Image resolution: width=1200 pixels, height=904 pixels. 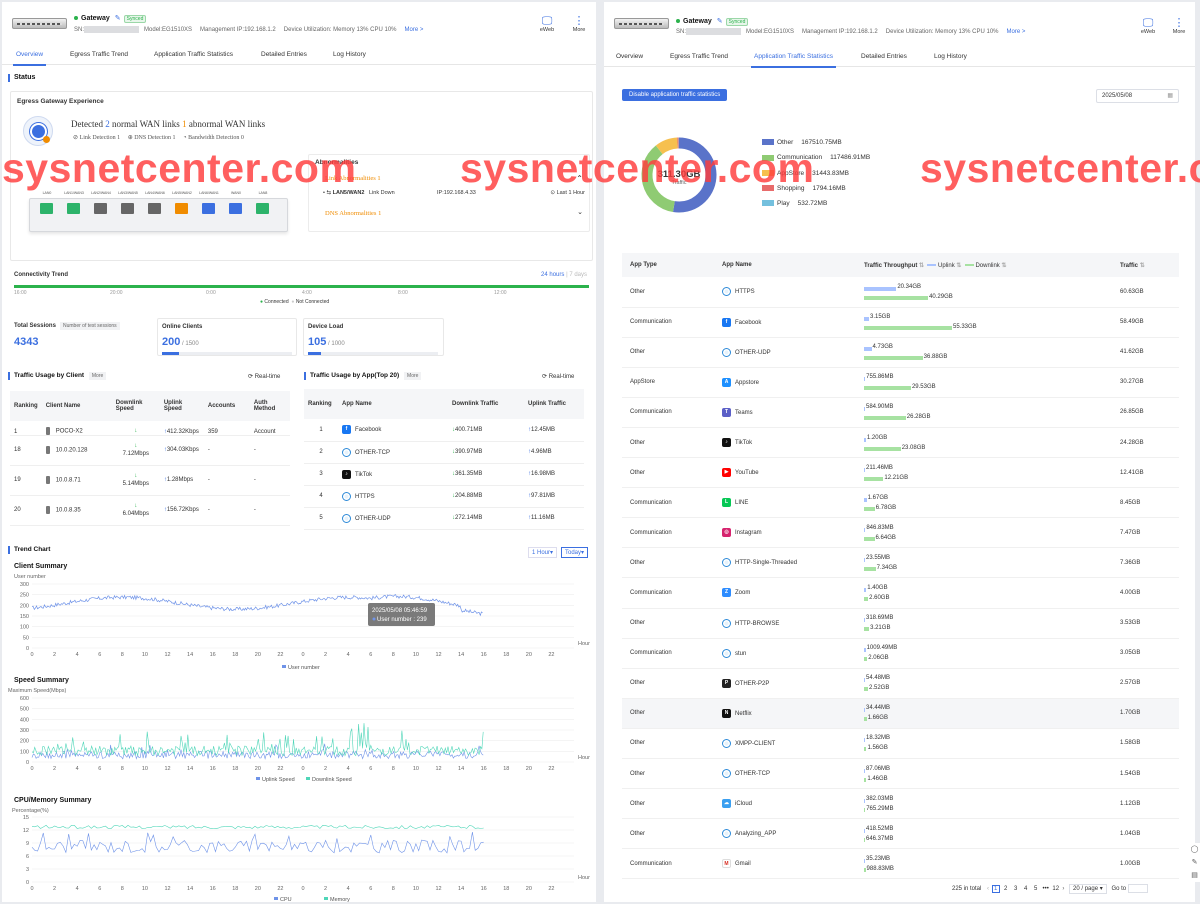 I want to click on table-row: Other ☁ iCloud 382.03MB 765.29MB 1.12GB, so click(x=900, y=804).